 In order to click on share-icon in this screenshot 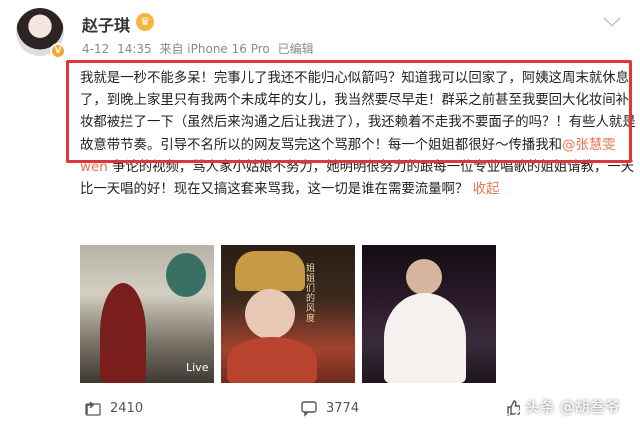, I will do `click(93, 408)`.